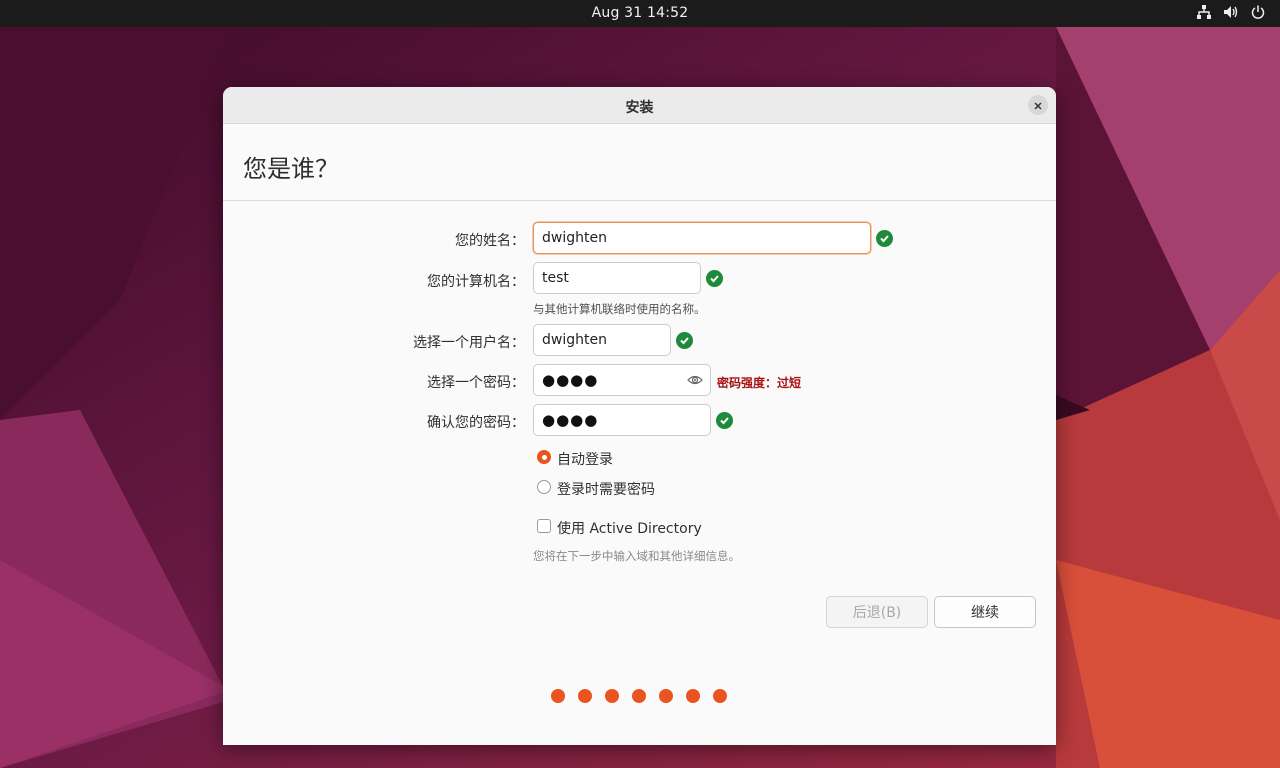 This screenshot has height=768, width=1280. I want to click on username-input: dwighten, so click(602, 340).